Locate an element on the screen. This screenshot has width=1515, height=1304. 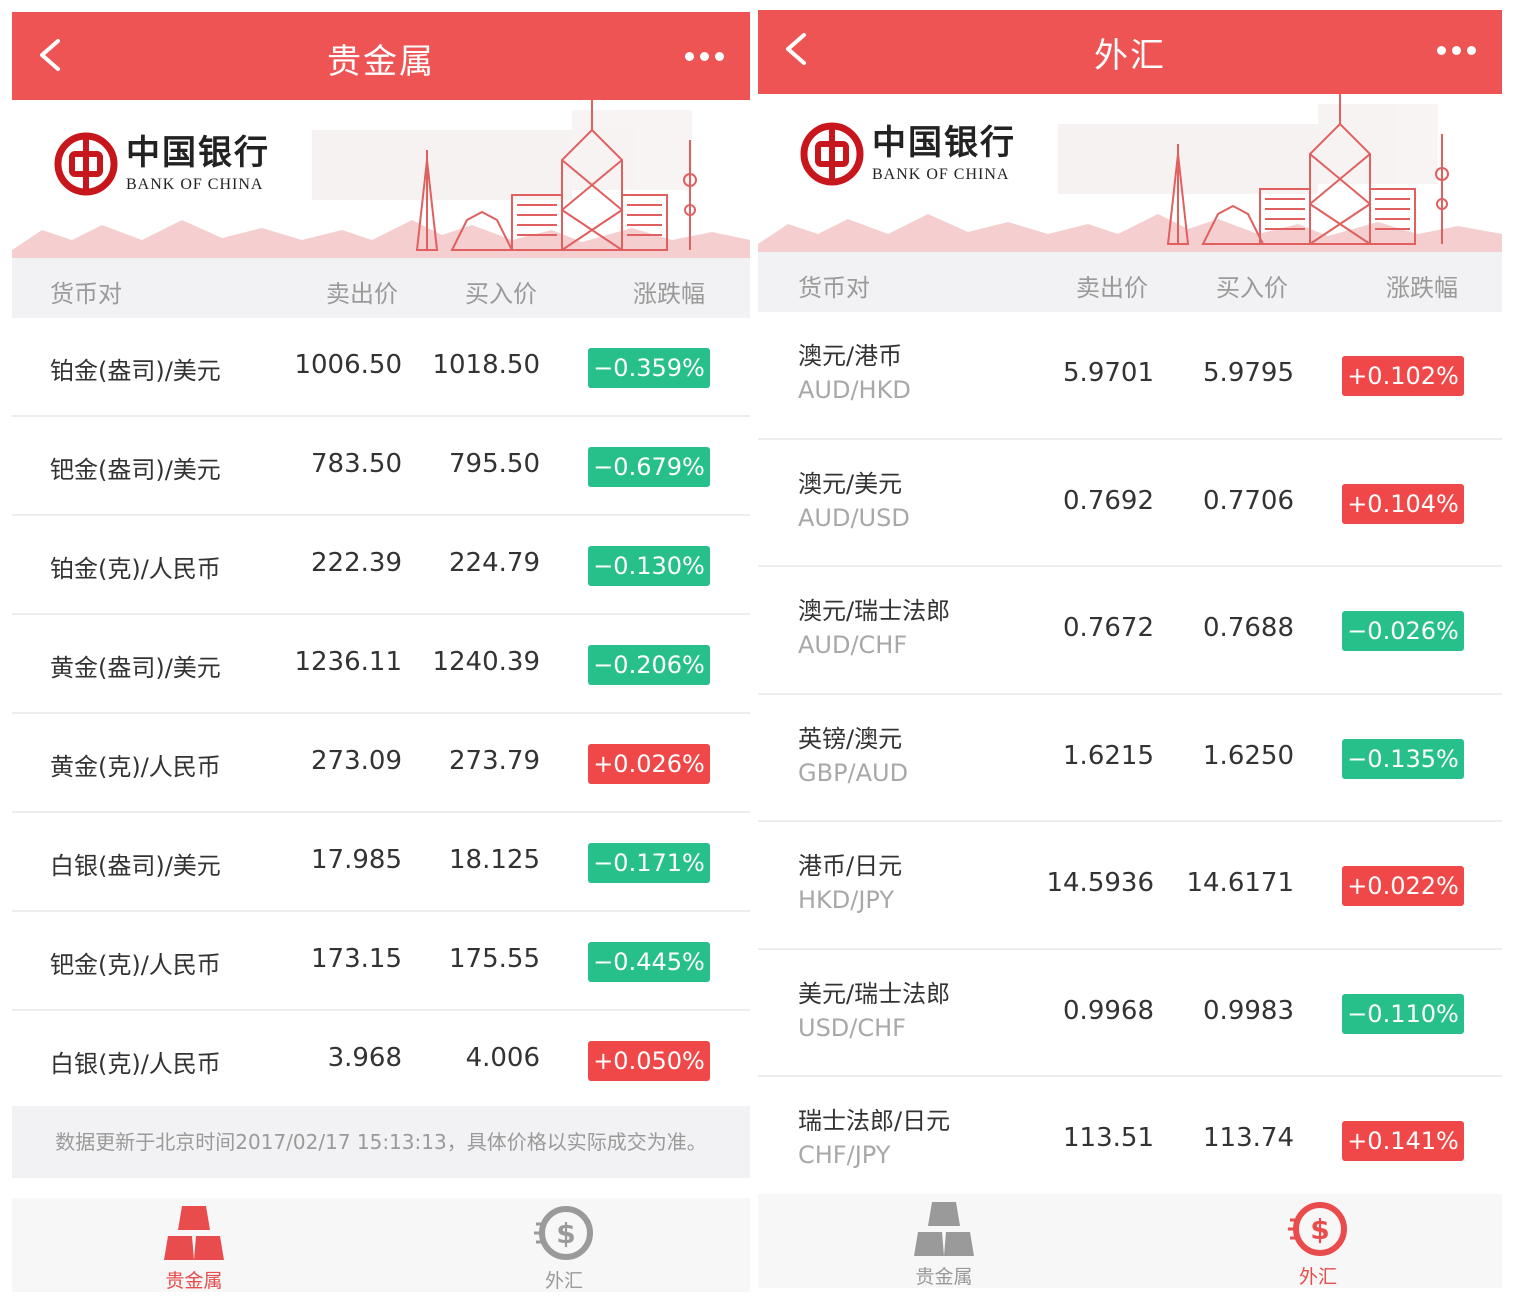
buy-price: 795.50 is located at coordinates (494, 464).